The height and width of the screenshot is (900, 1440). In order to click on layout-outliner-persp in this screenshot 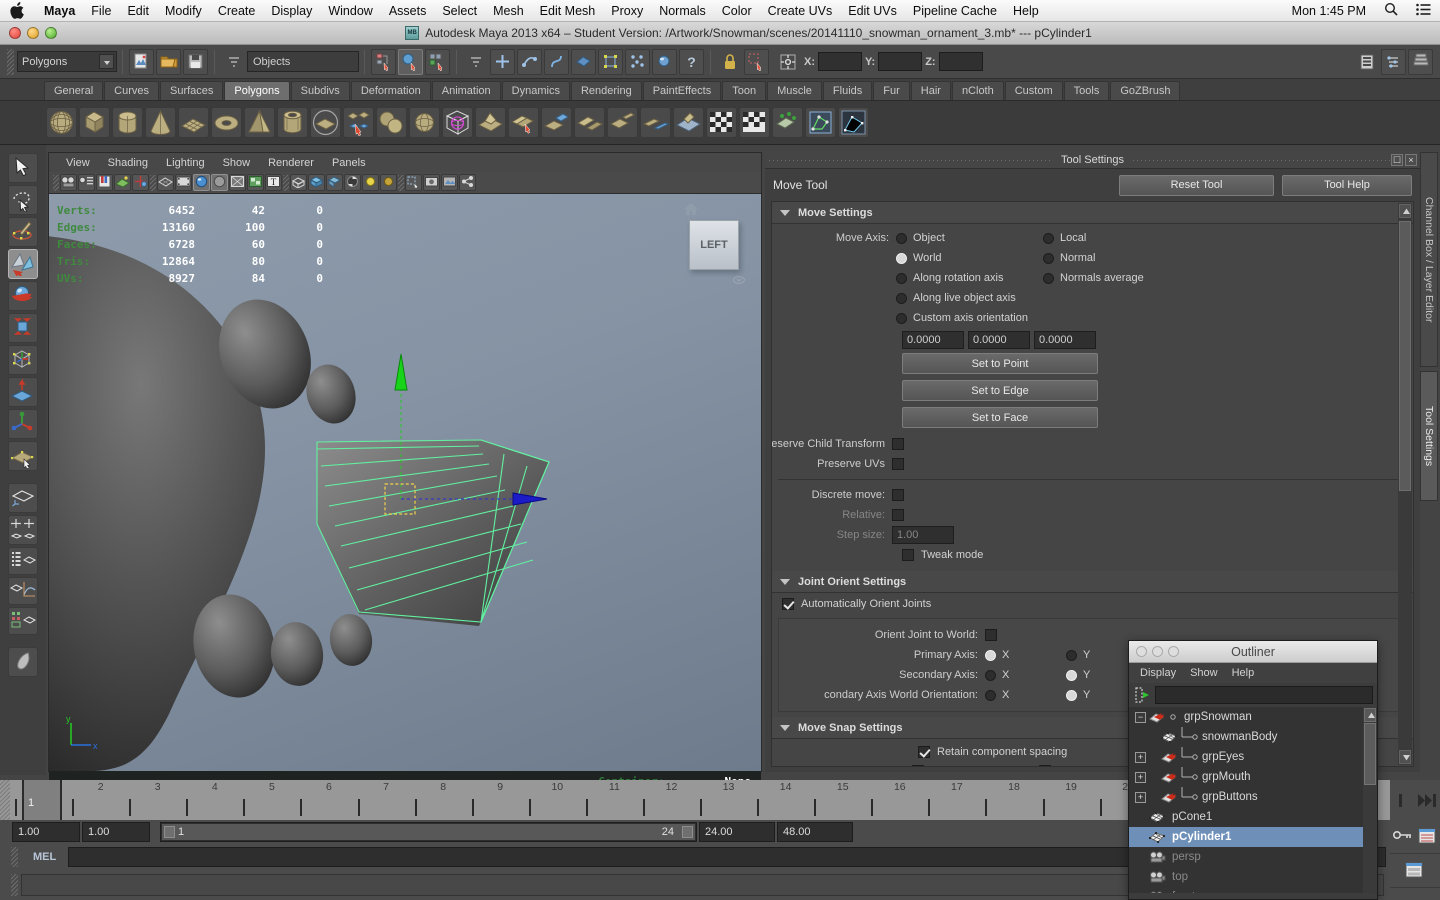, I will do `click(23, 561)`.